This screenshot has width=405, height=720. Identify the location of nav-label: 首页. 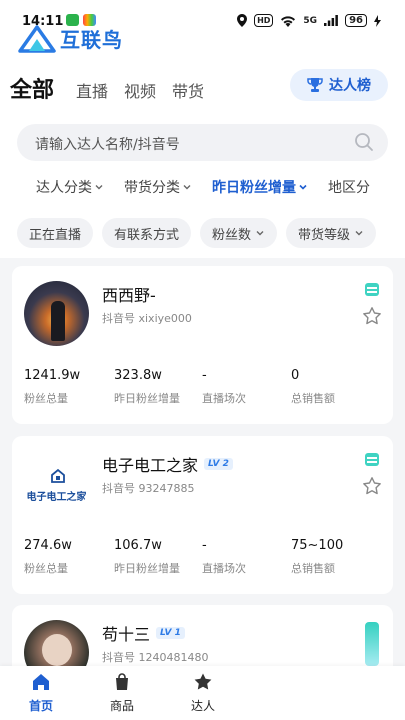
(40, 706).